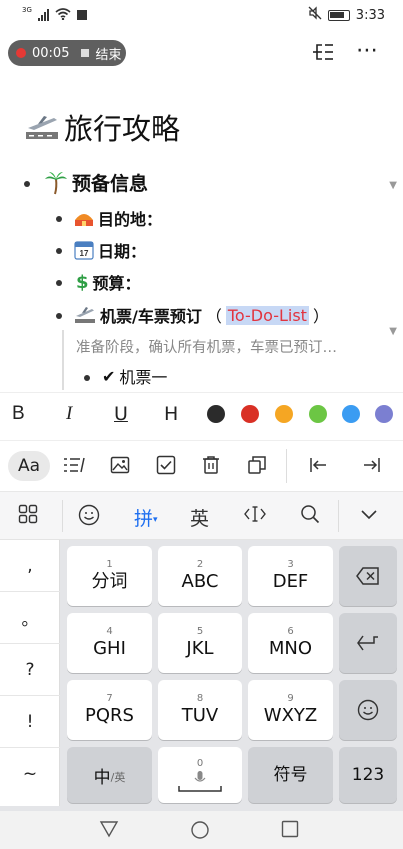  Describe the element at coordinates (30, 774) in the screenshot. I see `punct-key: ~` at that location.